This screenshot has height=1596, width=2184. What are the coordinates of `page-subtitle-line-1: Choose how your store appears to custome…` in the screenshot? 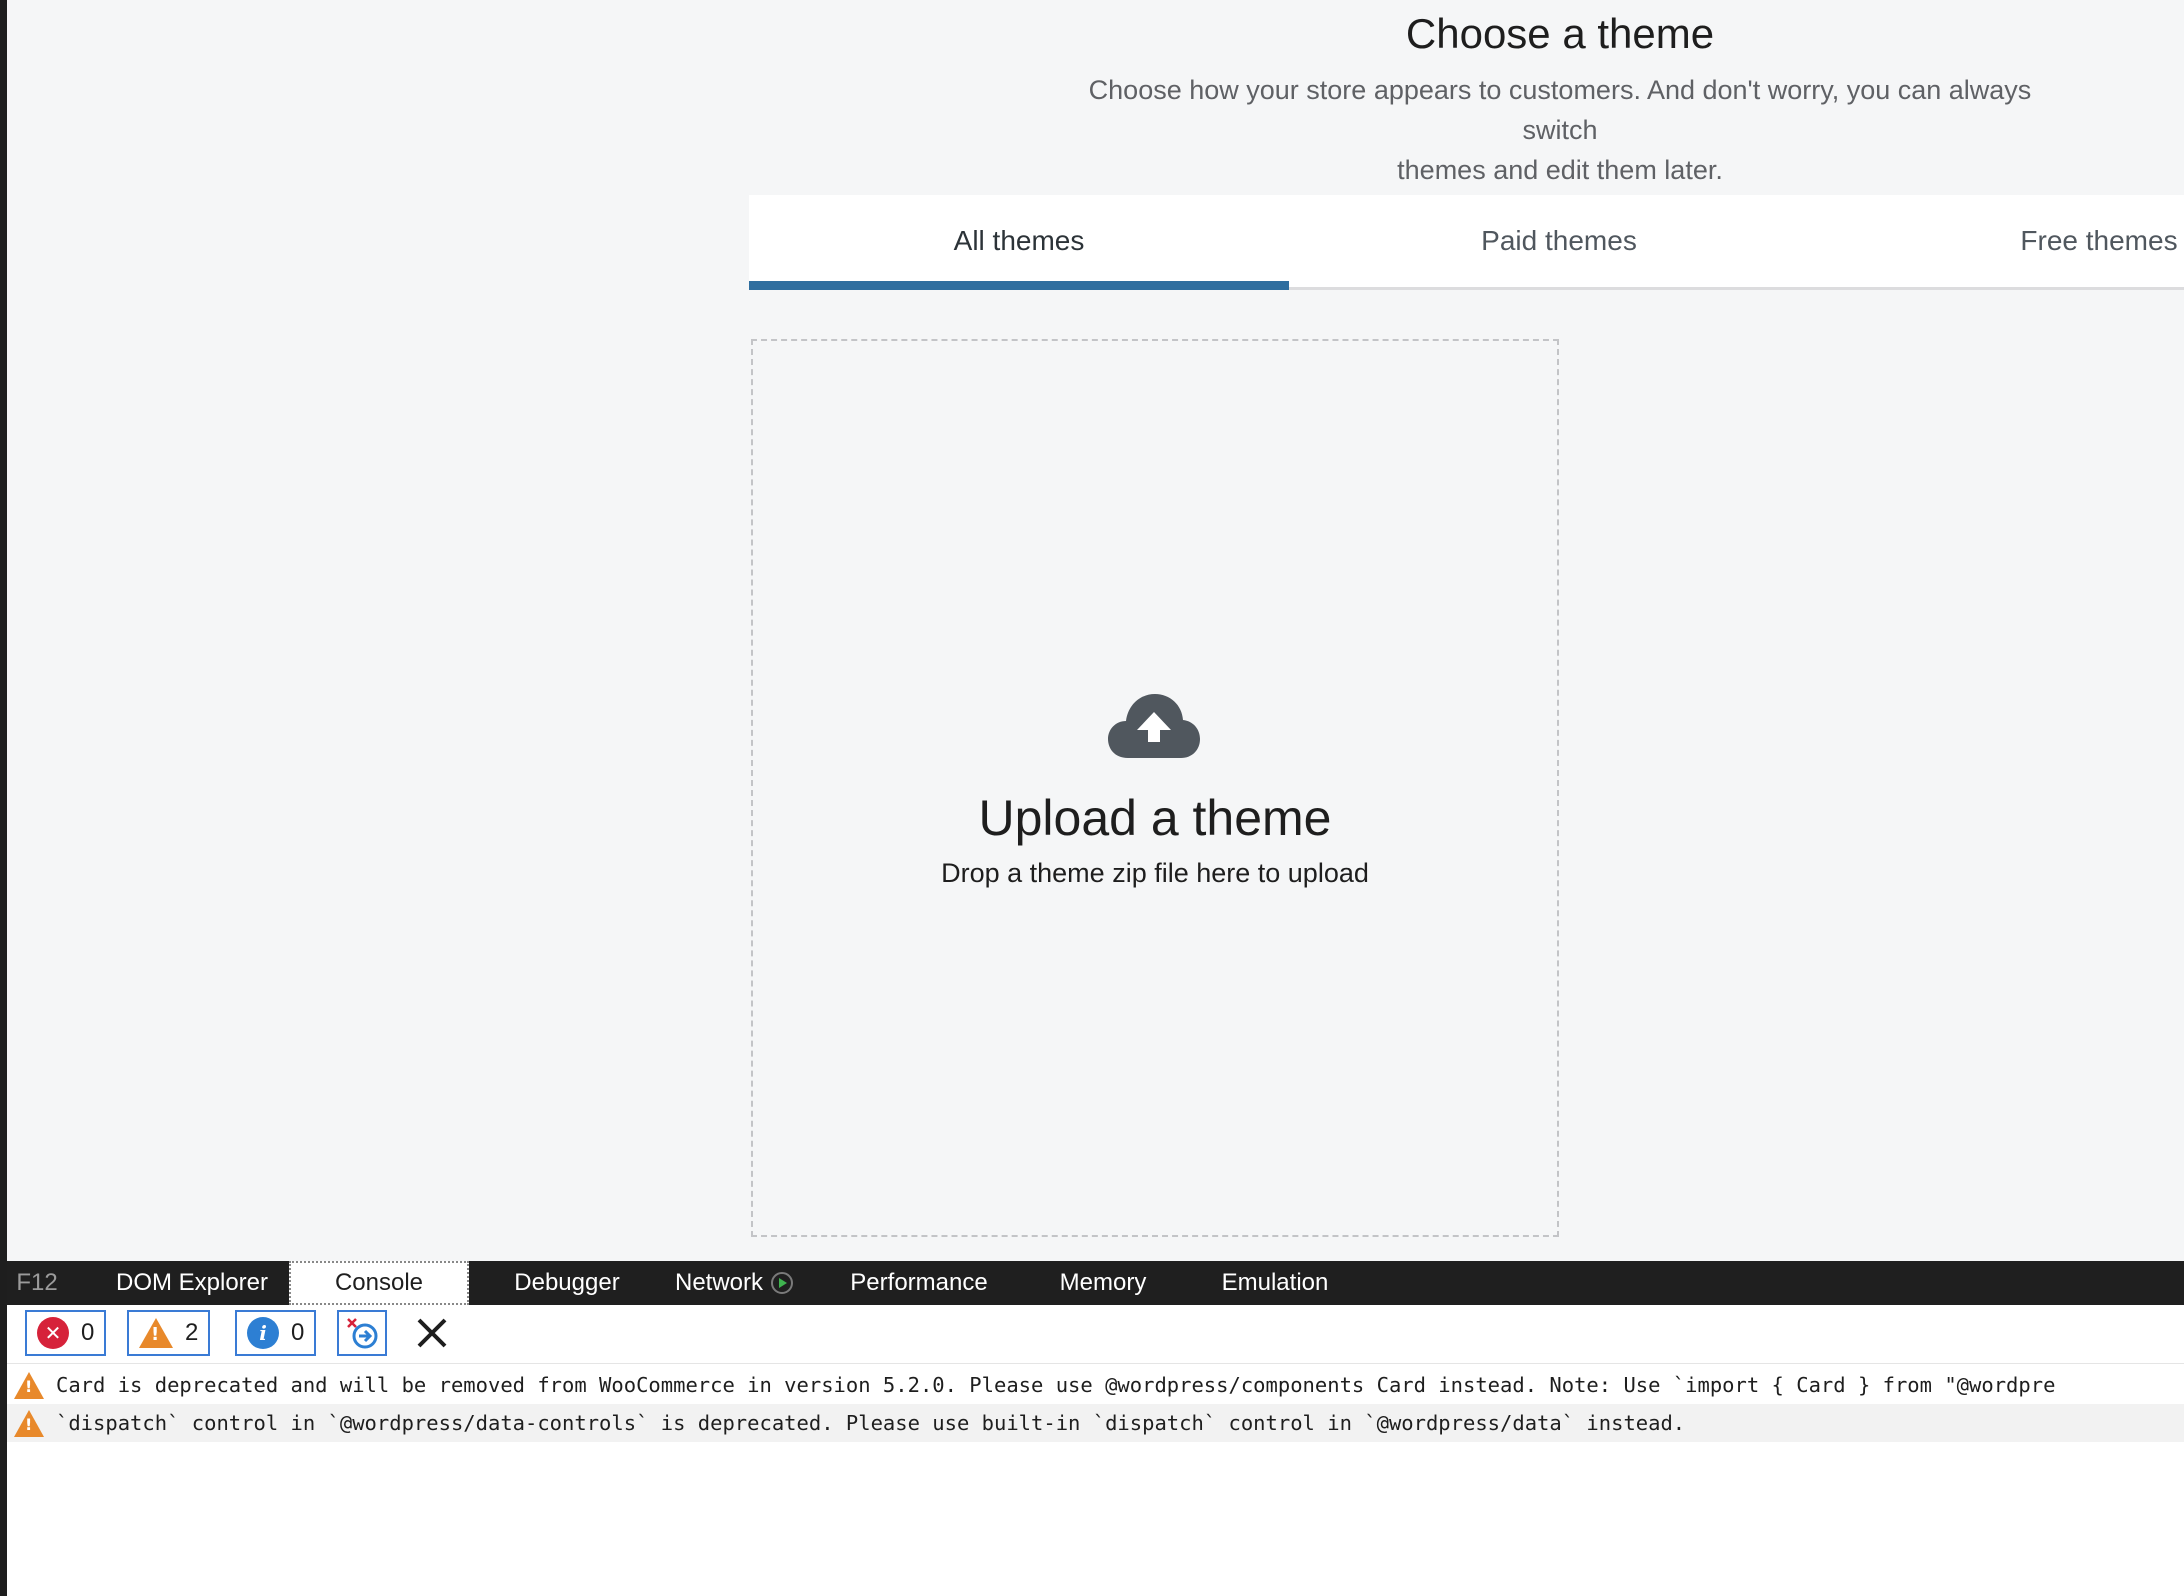 It's located at (1560, 110).